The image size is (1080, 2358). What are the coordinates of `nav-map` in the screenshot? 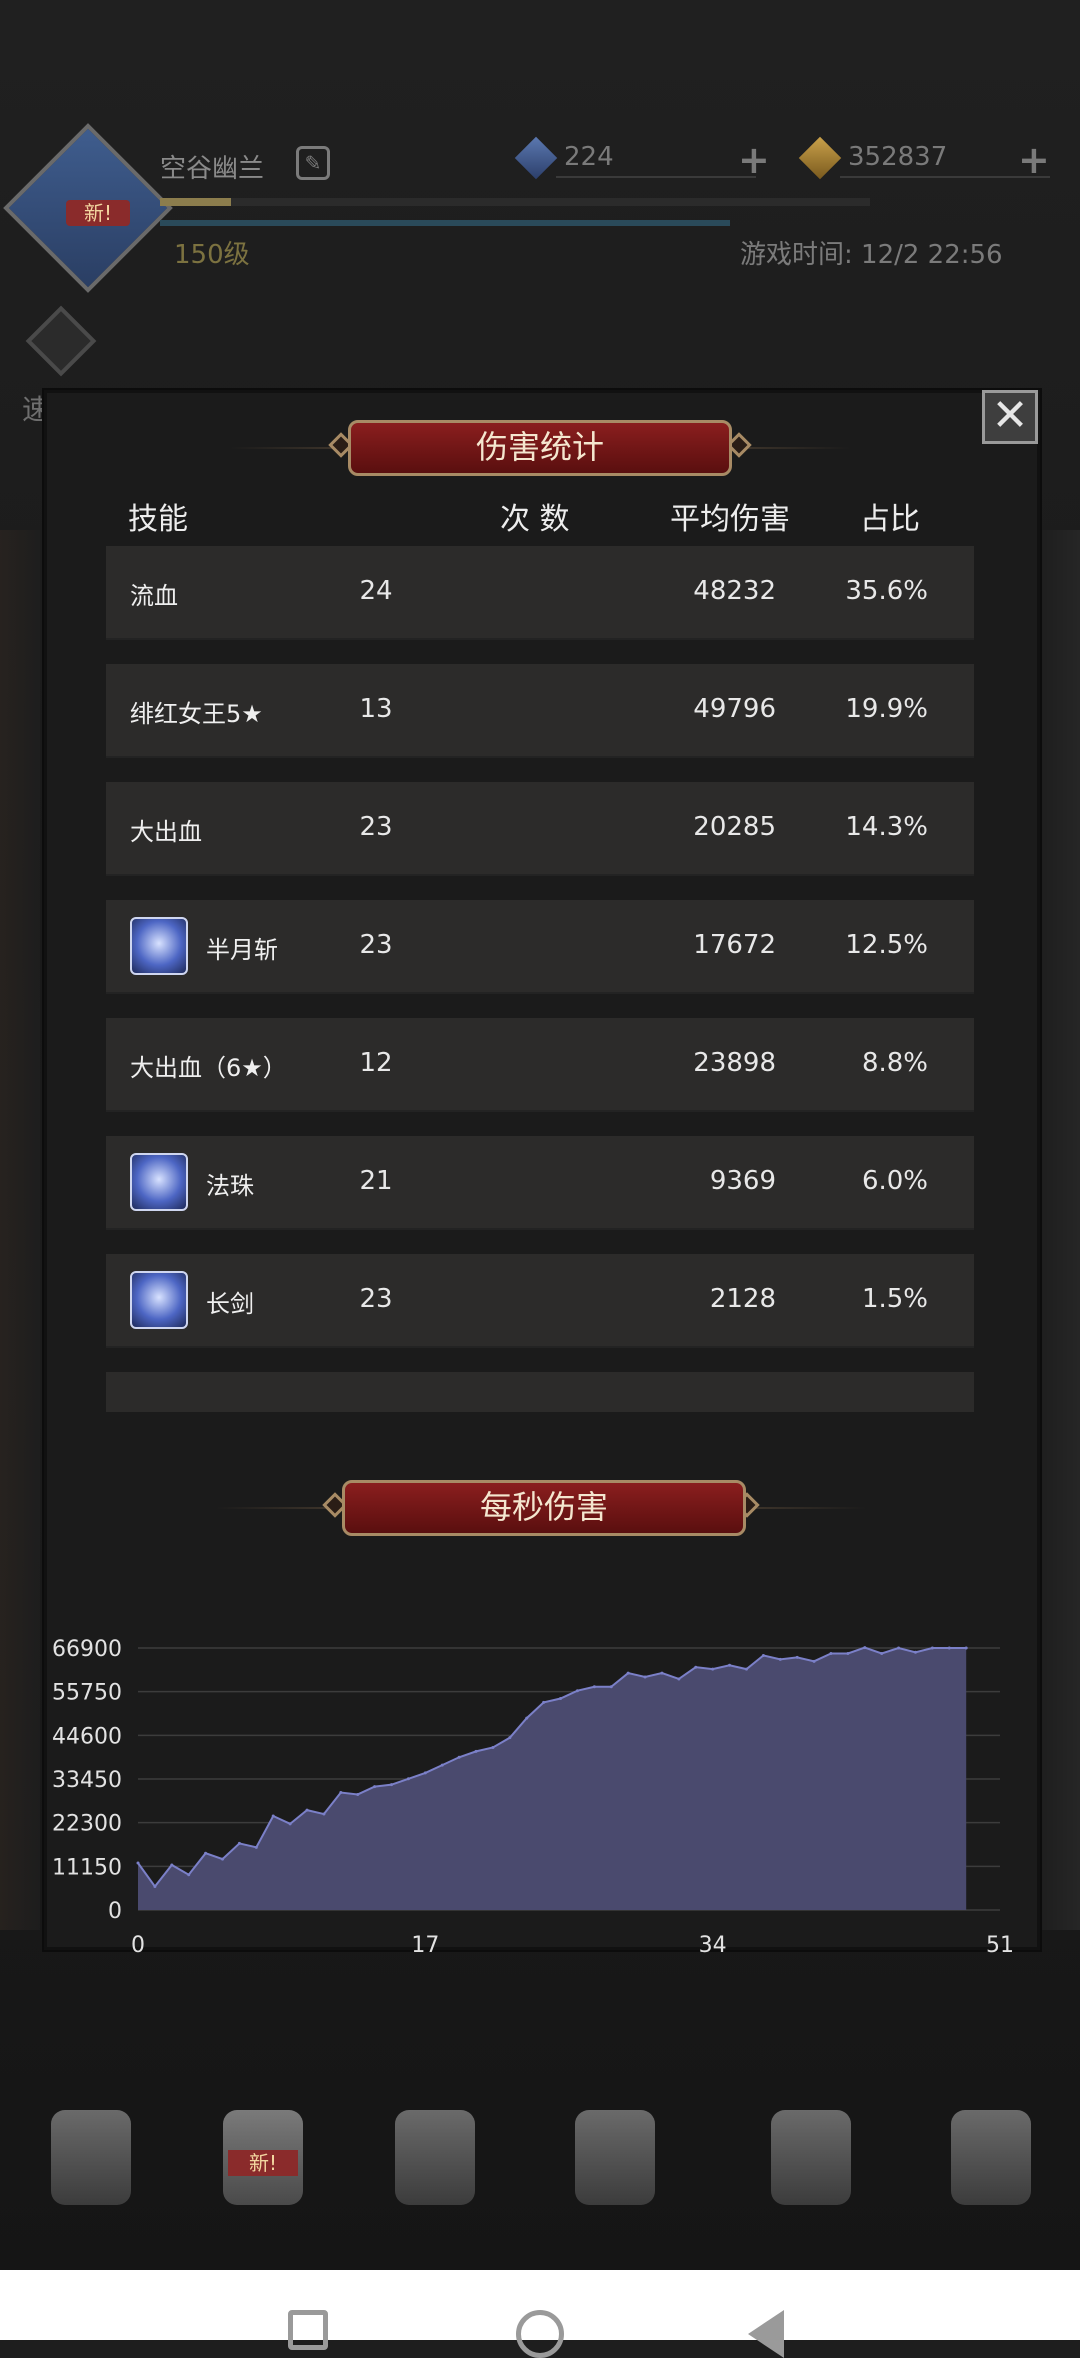 It's located at (615, 2160).